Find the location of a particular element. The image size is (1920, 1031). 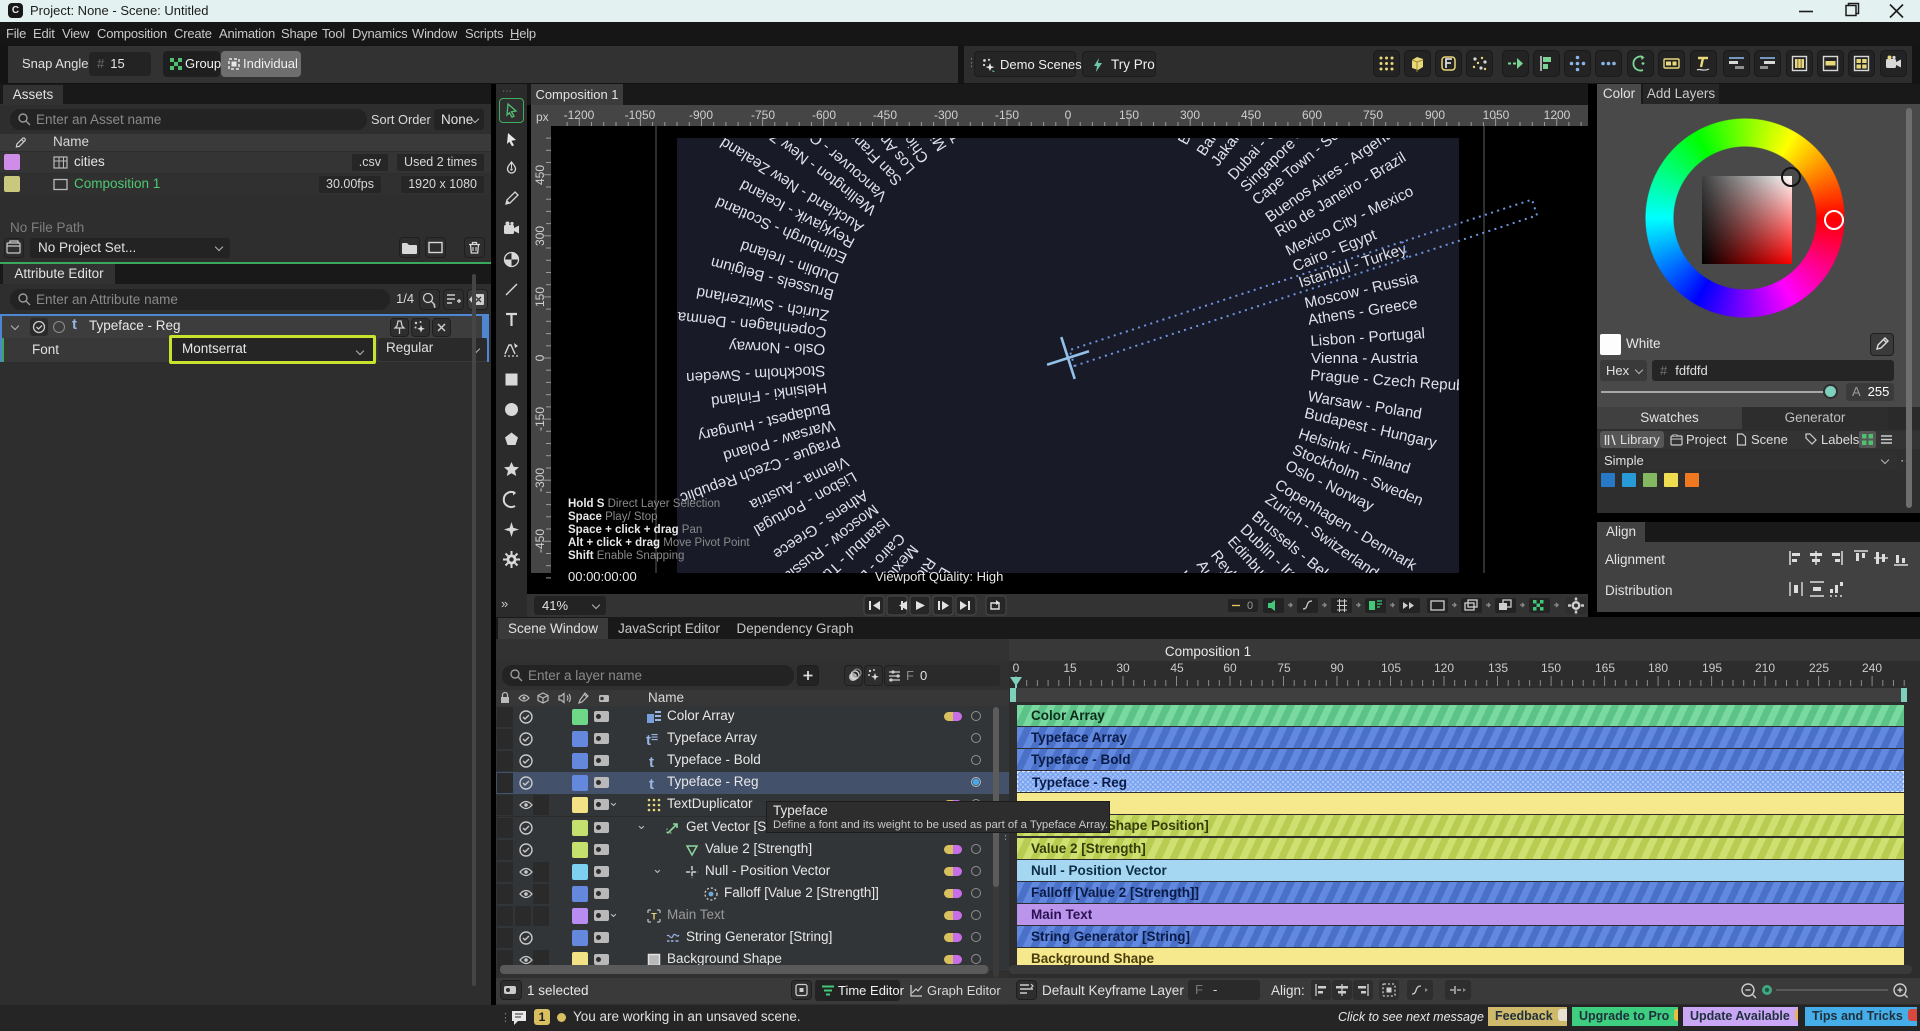

svg-text: Vienna - Austria is located at coordinates (1364, 358).